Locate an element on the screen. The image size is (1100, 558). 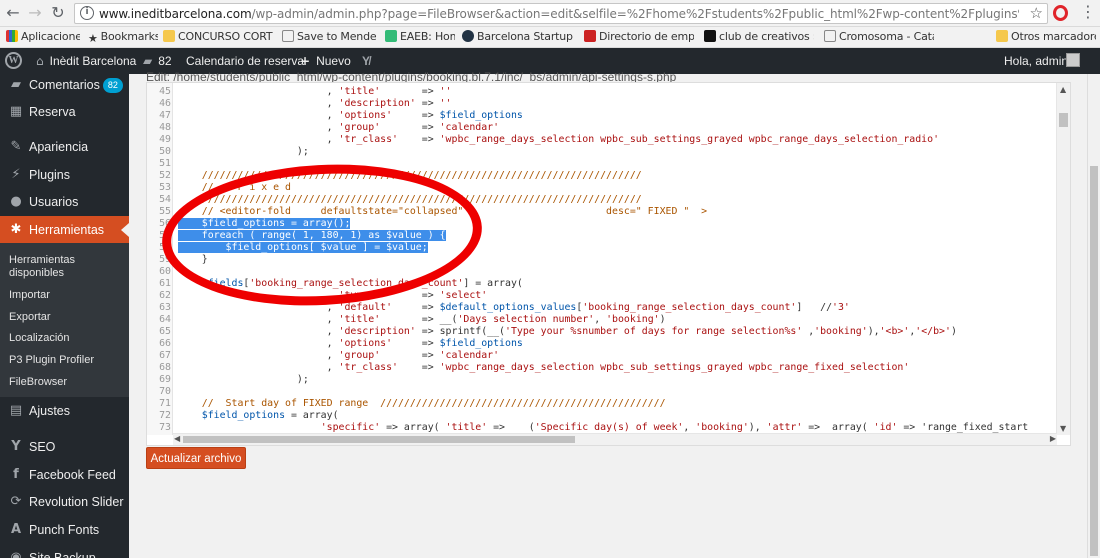
opera-extension-icon is located at coordinates (1060, 13).